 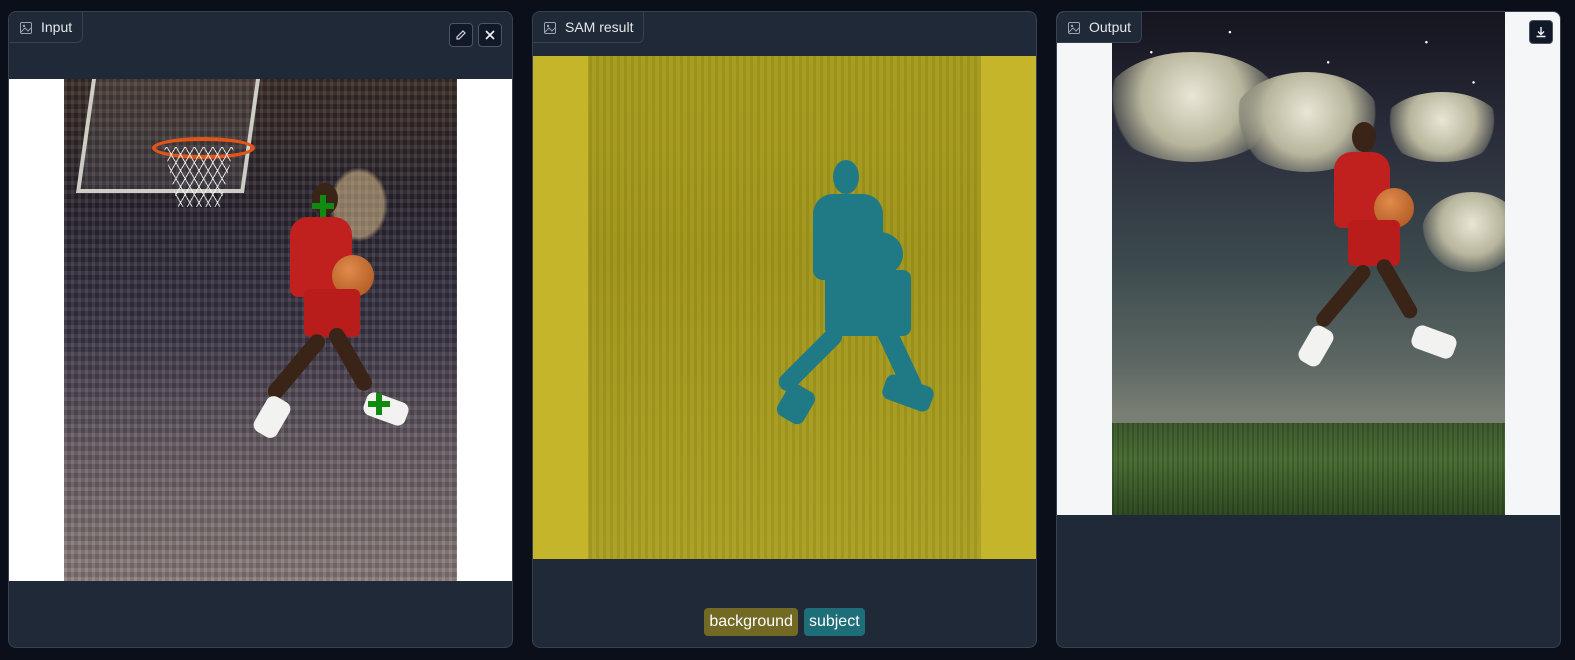 I want to click on grass-field, so click(x=1308, y=469).